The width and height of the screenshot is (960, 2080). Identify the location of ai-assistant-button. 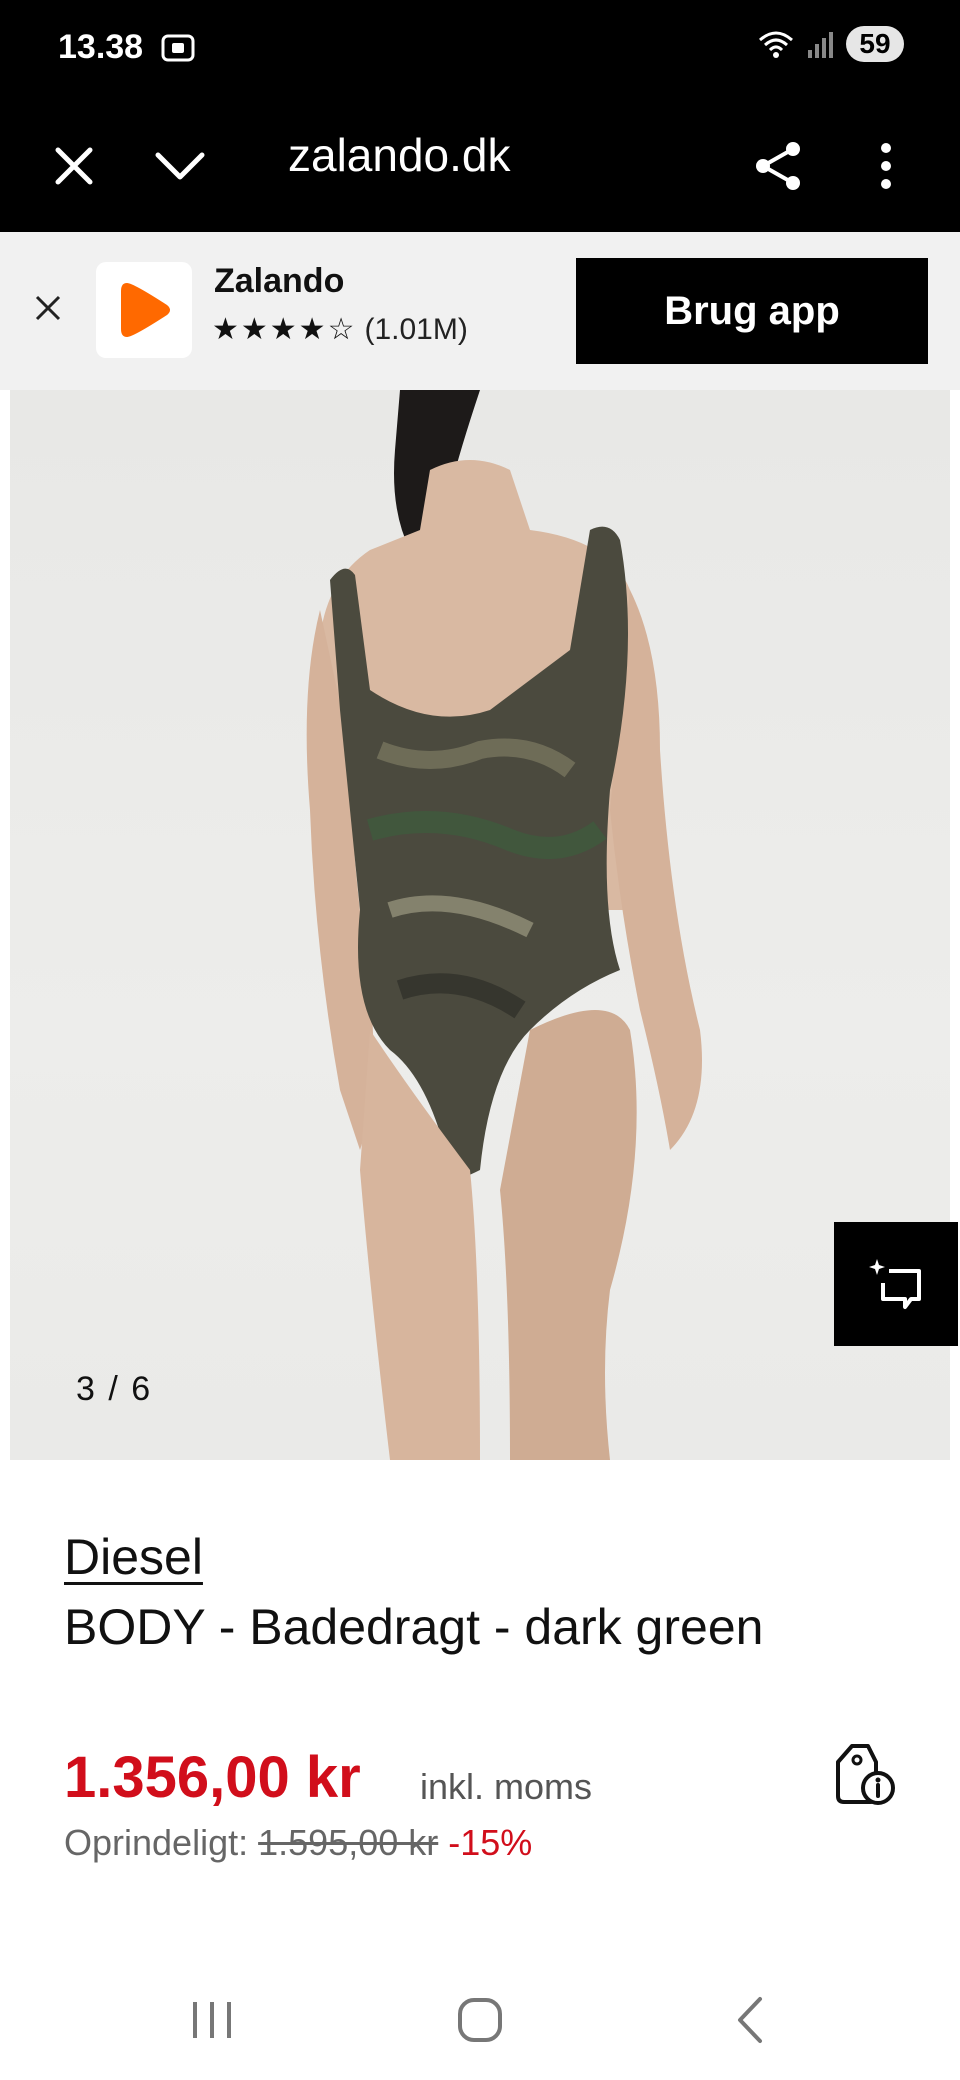
(896, 1284).